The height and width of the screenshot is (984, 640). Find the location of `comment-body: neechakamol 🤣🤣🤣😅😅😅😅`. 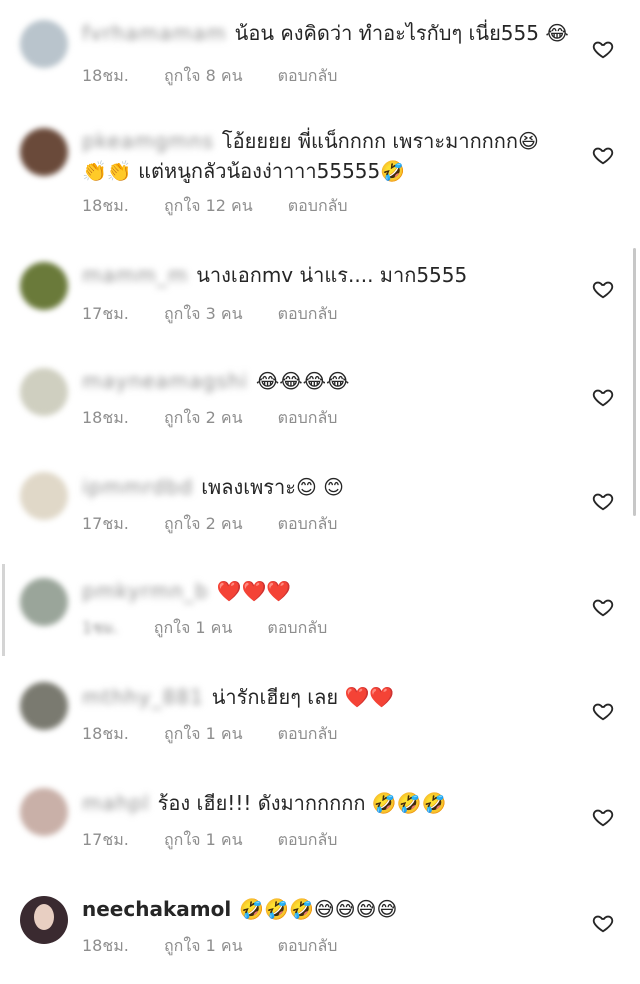

comment-body: neechakamol 🤣🤣🤣😅😅😅😅 is located at coordinates (331, 909).